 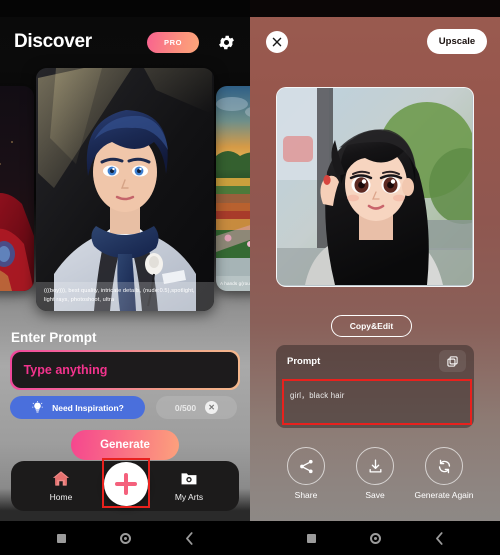 I want to click on prompt-card-header: Prompt, so click(x=375, y=361).